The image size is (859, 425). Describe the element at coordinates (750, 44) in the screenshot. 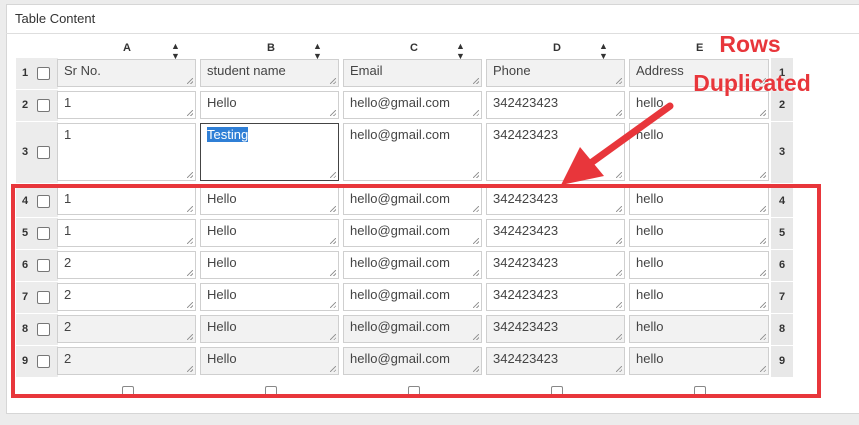

I see `annotation-rows: Rows` at that location.